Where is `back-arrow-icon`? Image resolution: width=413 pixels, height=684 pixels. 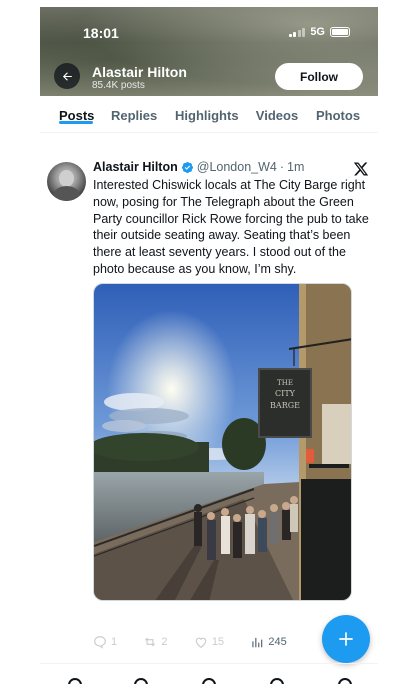 back-arrow-icon is located at coordinates (67, 76).